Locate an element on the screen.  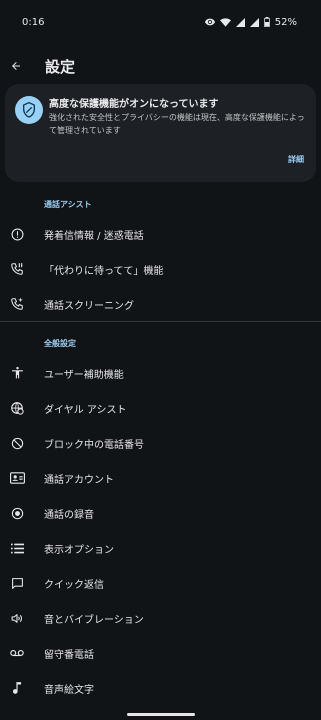
settings-item-label: ユーザー補助機能 is located at coordinates (84, 375).